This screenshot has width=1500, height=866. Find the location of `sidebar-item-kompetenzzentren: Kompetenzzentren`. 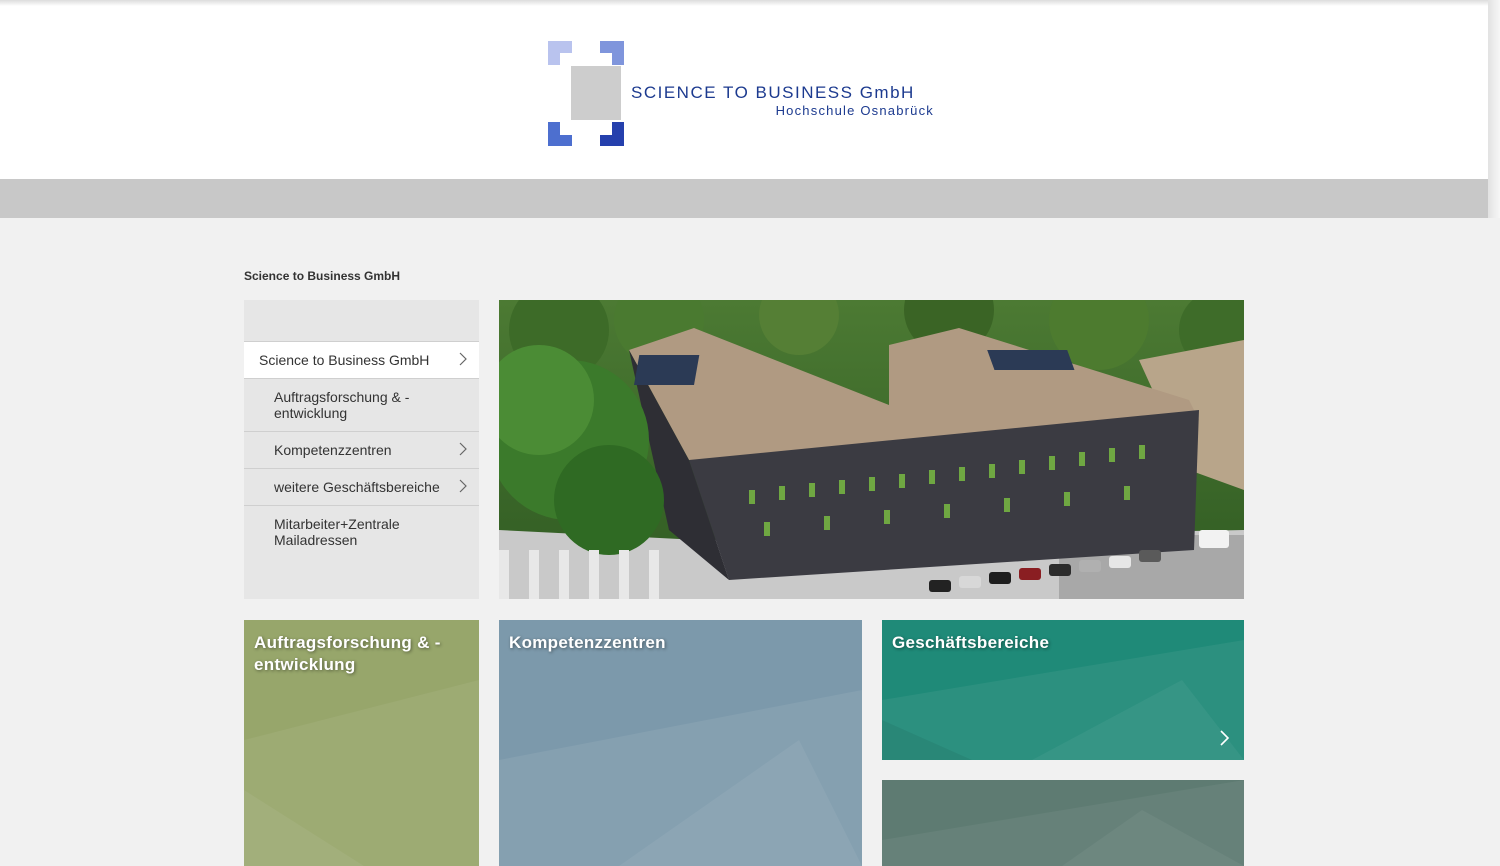

sidebar-item-kompetenzzentren: Kompetenzzentren is located at coordinates (361, 450).